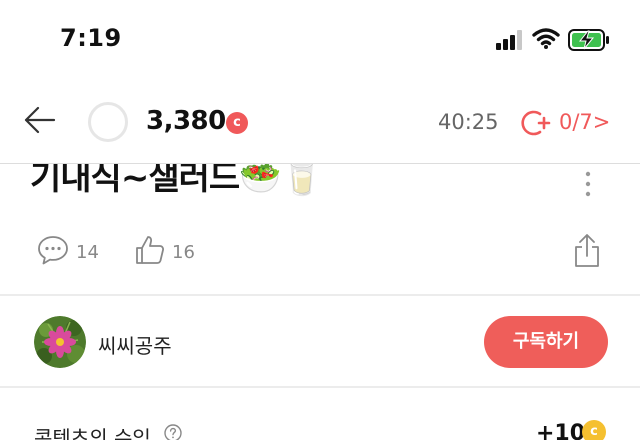  I want to click on share-icon, so click(587, 250).